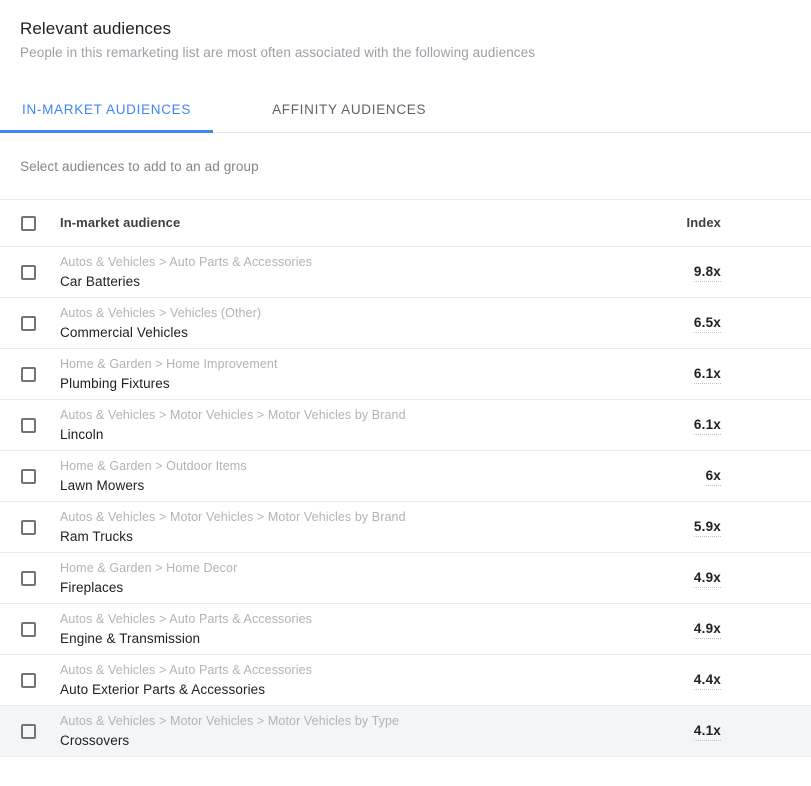  Describe the element at coordinates (163, 689) in the screenshot. I see `audience-name: Auto Exterior Parts & Accessories` at that location.